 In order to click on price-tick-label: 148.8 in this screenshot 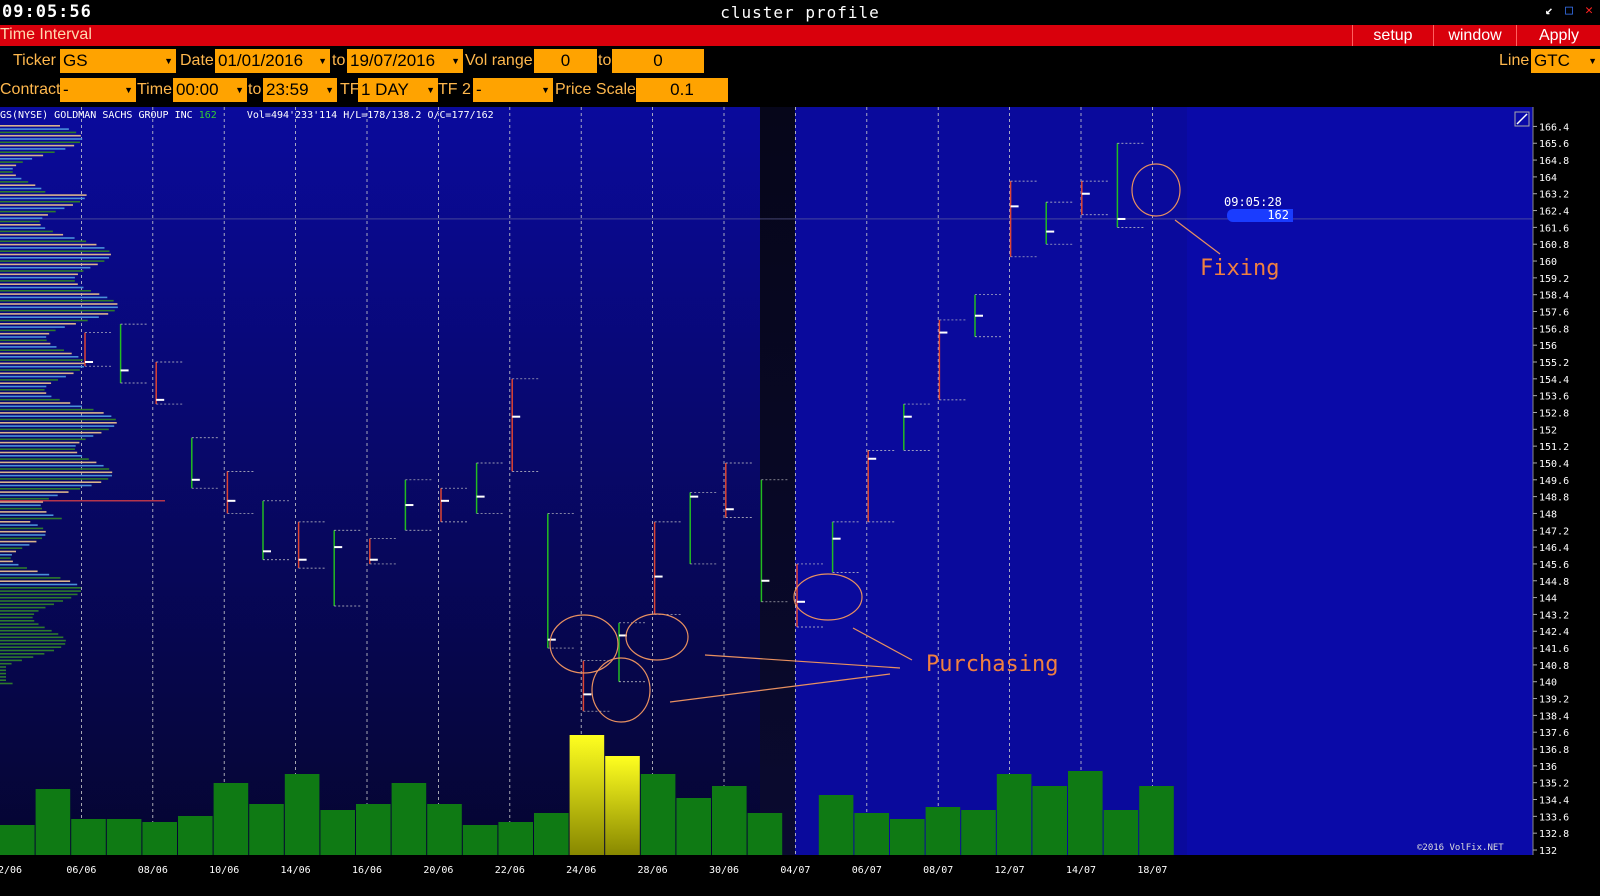, I will do `click(1554, 498)`.